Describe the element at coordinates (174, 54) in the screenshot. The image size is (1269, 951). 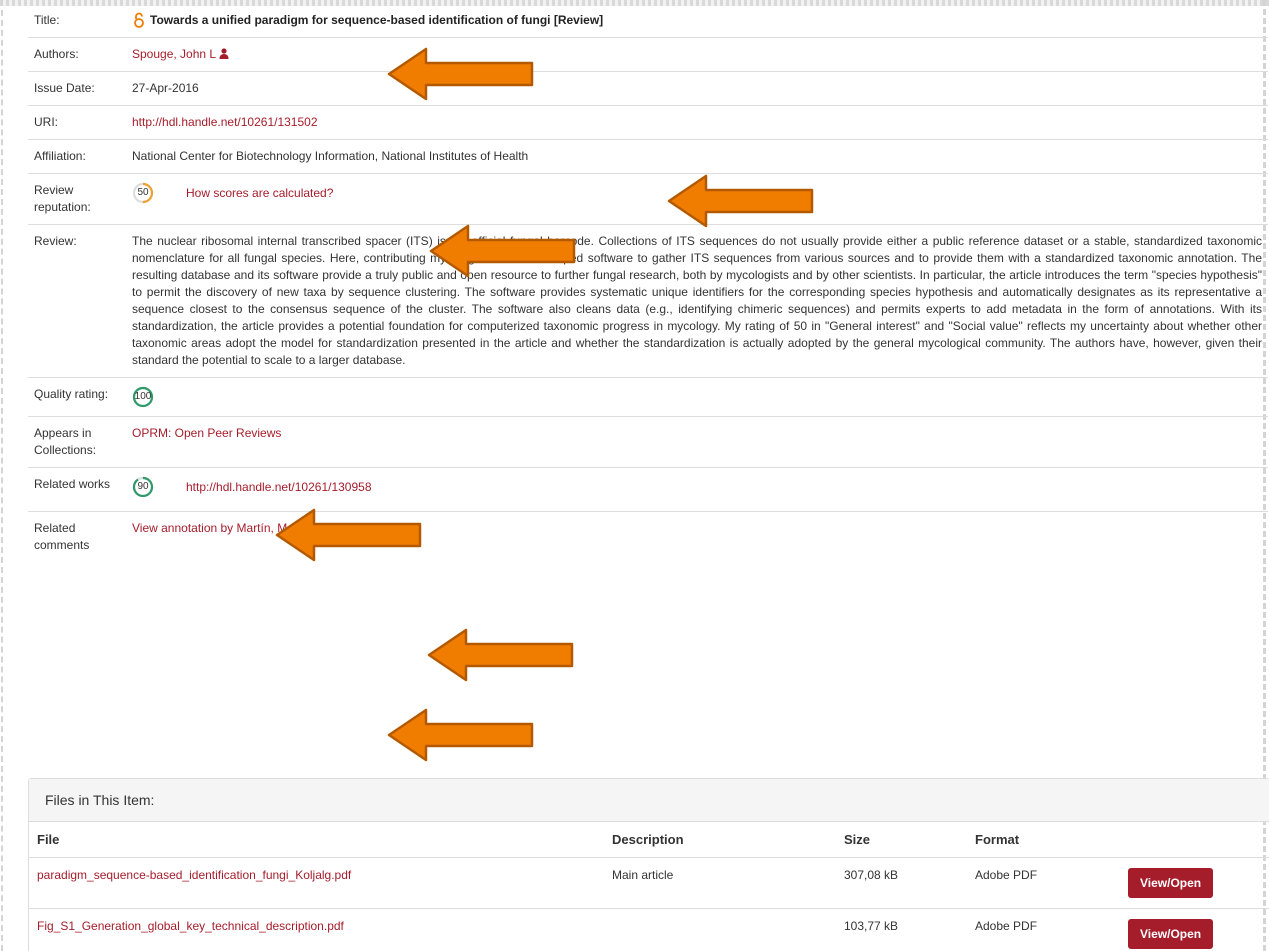
I see `author-link: Spouge, John L` at that location.